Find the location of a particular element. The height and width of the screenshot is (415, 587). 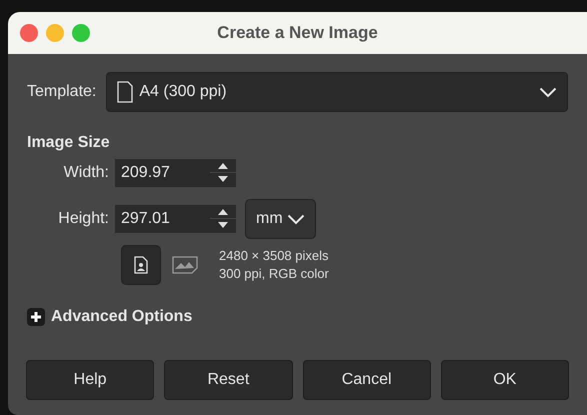

image-info: 2480 × 3508 pixels is located at coordinates (274, 256).